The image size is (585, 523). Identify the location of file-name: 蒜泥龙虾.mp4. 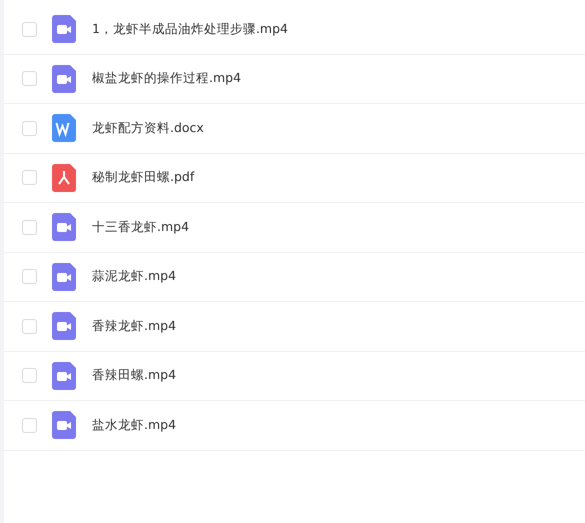
(134, 277).